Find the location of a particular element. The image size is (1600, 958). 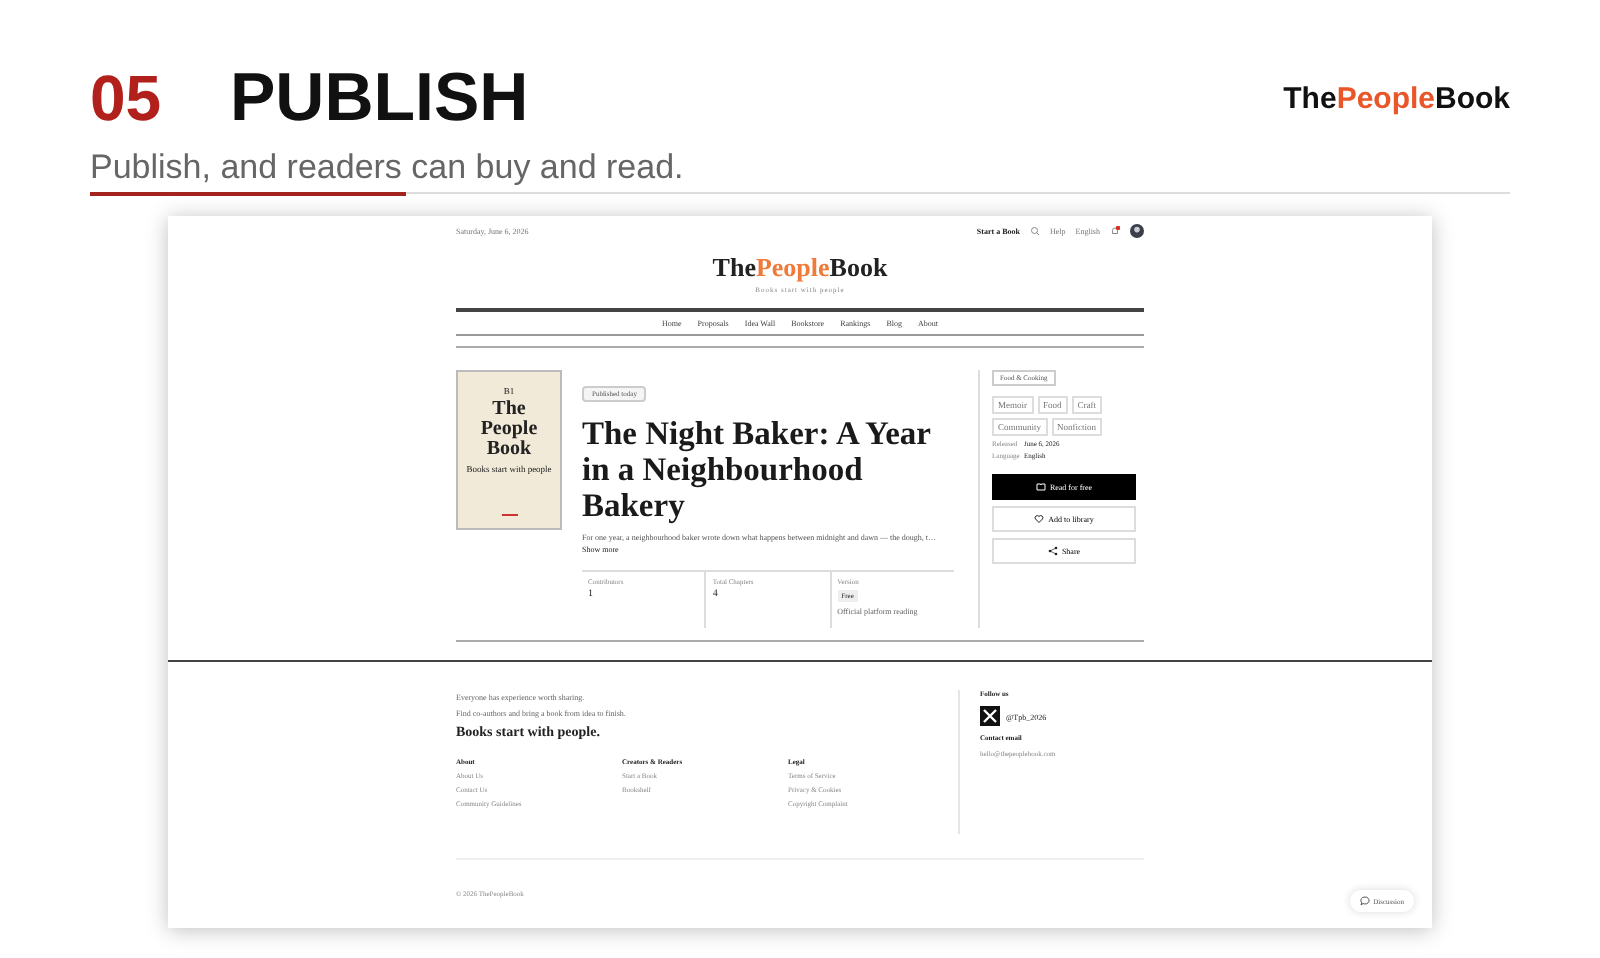

slide-number: 05 is located at coordinates (127, 98).